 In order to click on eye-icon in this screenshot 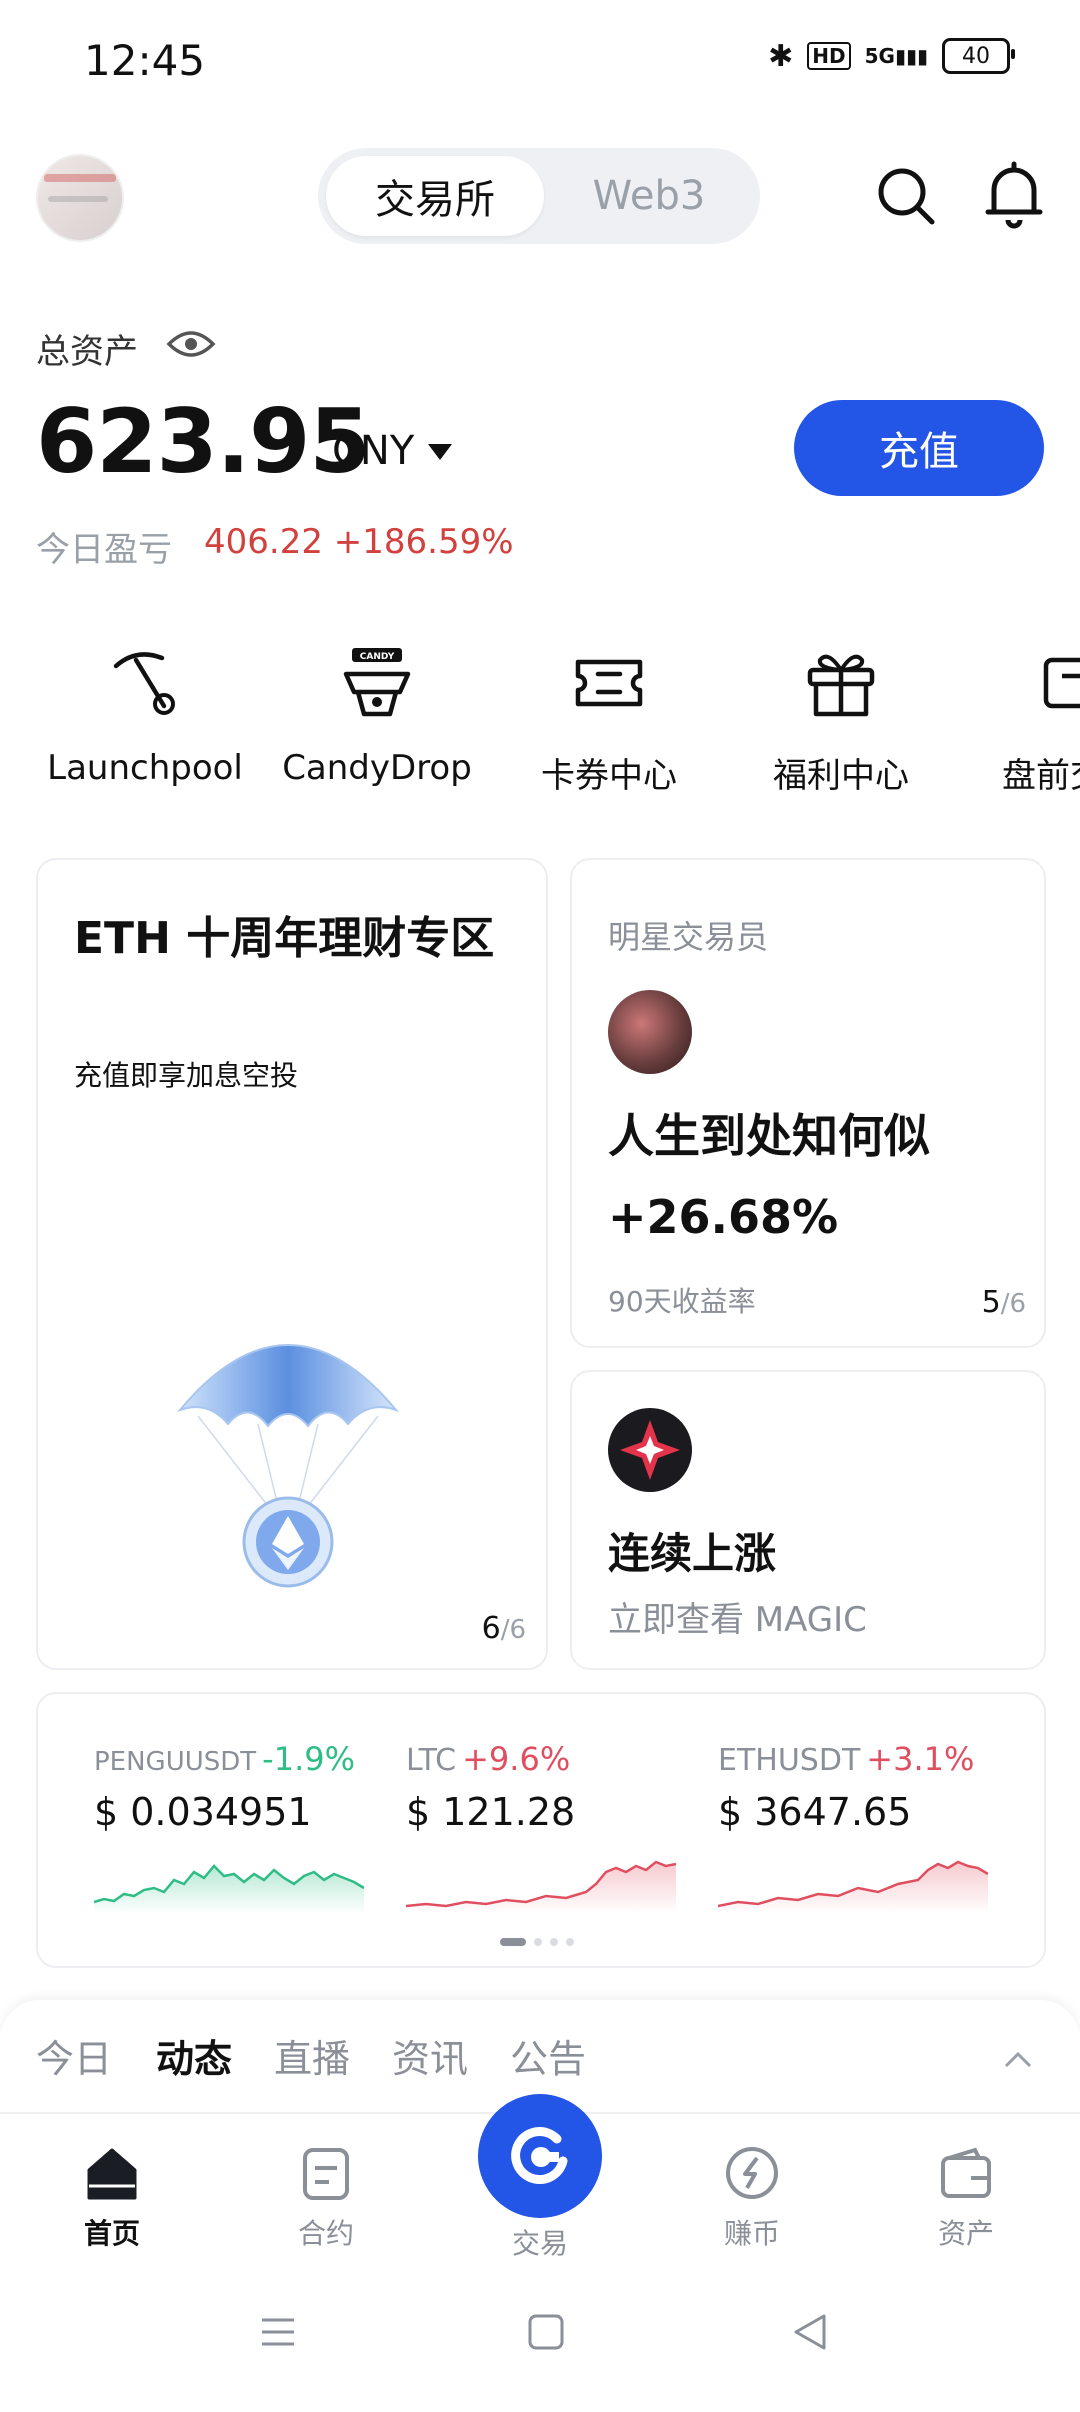, I will do `click(191, 344)`.